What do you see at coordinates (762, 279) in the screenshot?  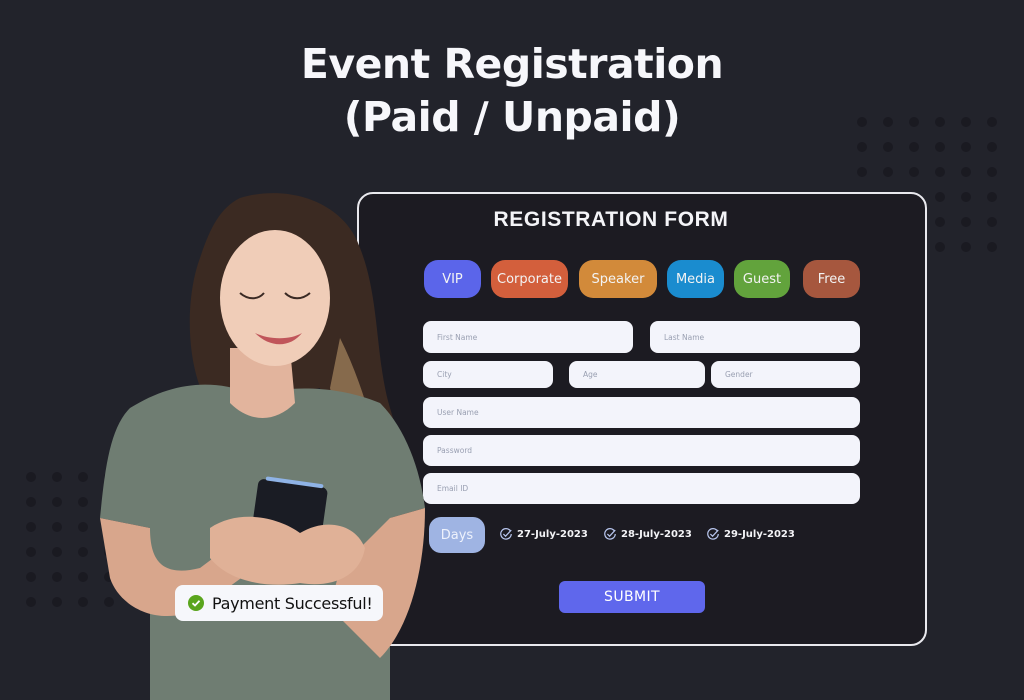 I see `category-tag-guest: Guest` at bounding box center [762, 279].